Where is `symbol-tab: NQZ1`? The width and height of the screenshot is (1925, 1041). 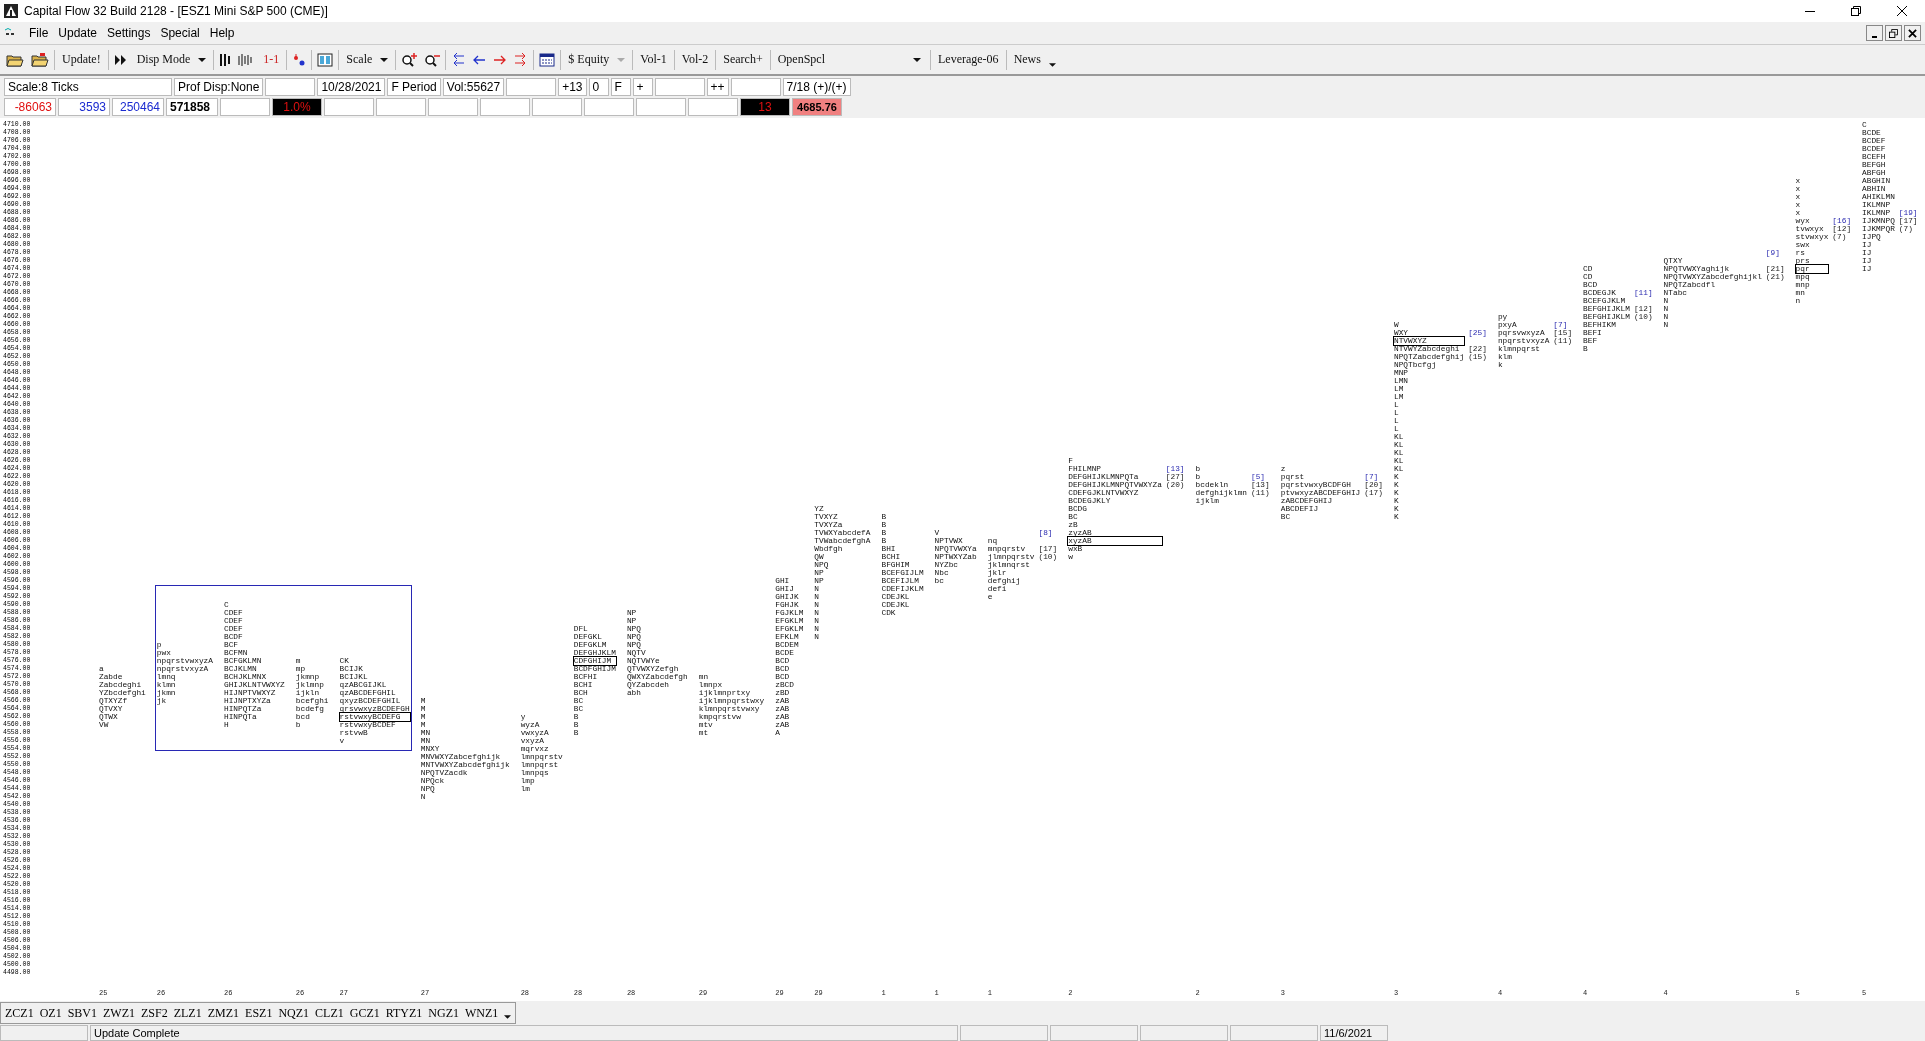
symbol-tab: NQZ1 is located at coordinates (294, 1013).